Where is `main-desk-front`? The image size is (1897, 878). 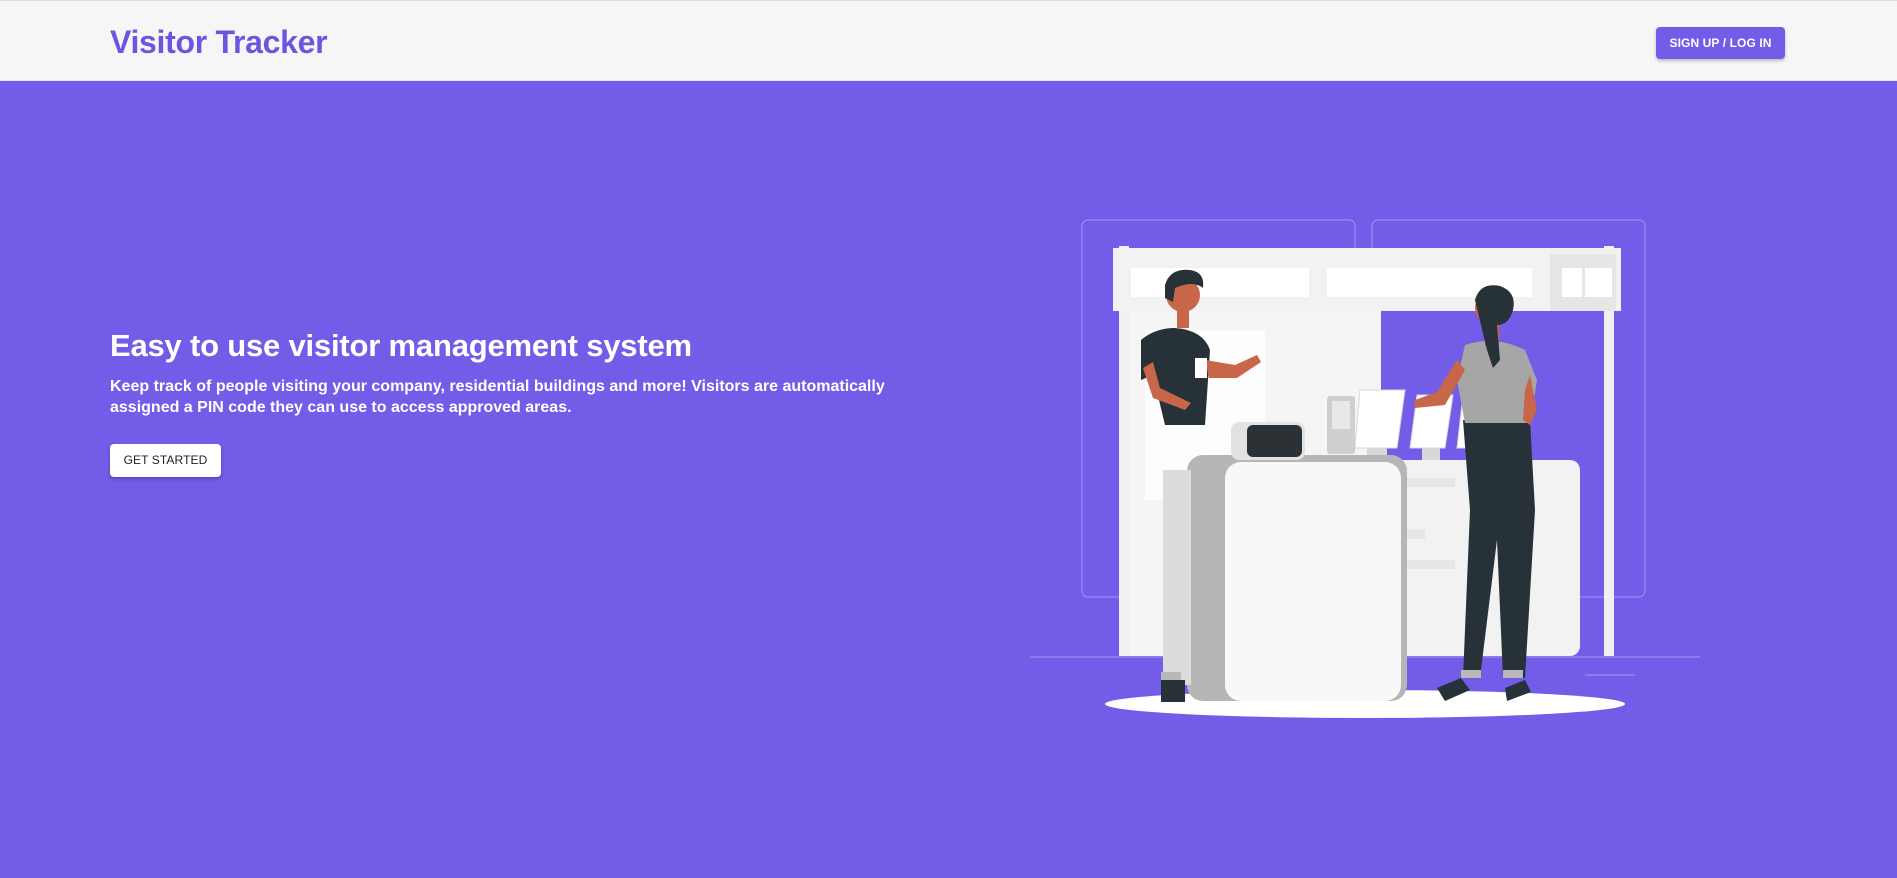
main-desk-front is located at coordinates (1313, 581).